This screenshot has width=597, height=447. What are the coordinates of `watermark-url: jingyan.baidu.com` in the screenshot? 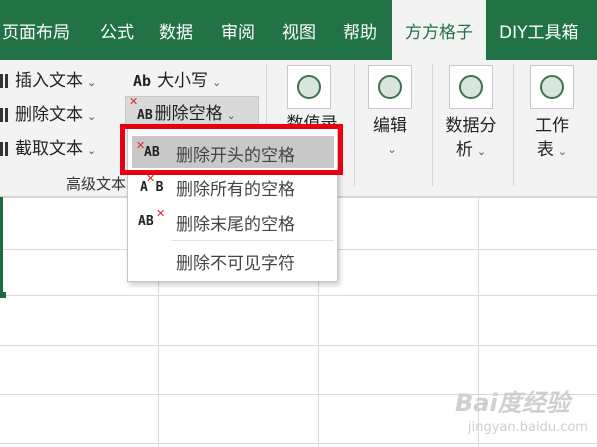 It's located at (528, 427).